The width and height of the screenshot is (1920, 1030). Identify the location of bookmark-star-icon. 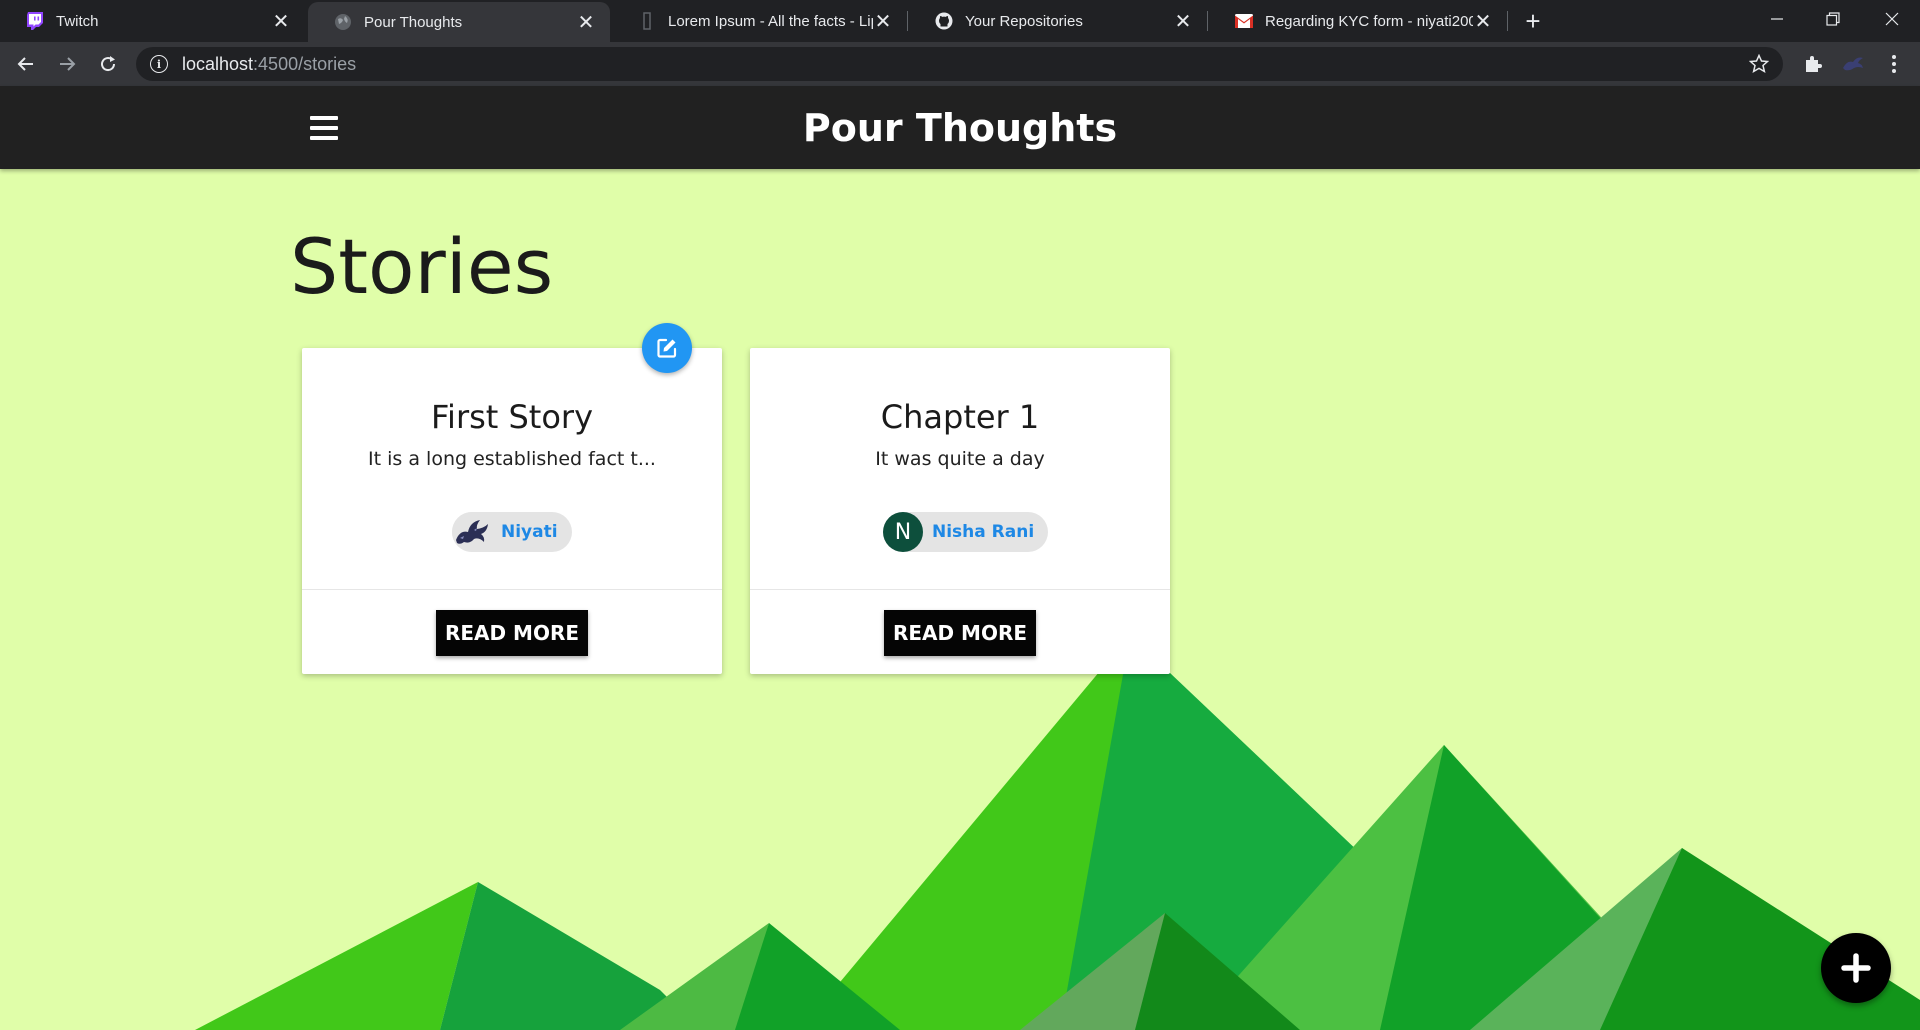
(1759, 66).